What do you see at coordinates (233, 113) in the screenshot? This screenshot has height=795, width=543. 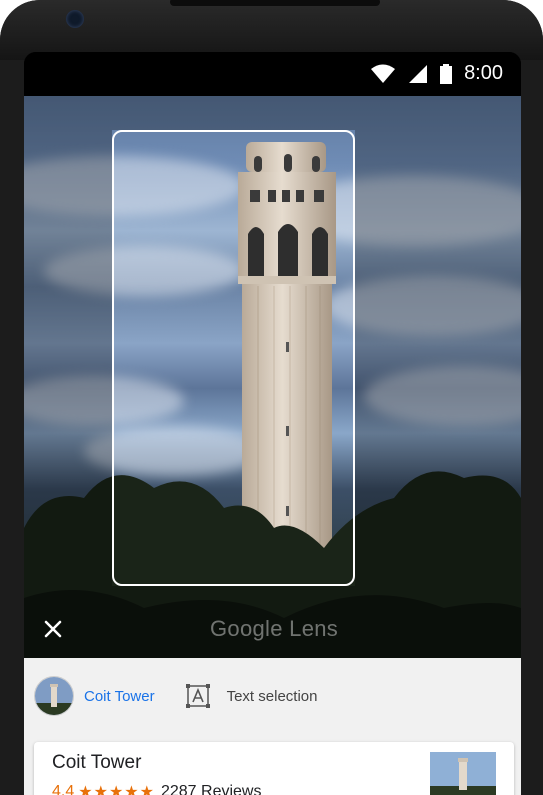 I see `dim-overlay-top` at bounding box center [233, 113].